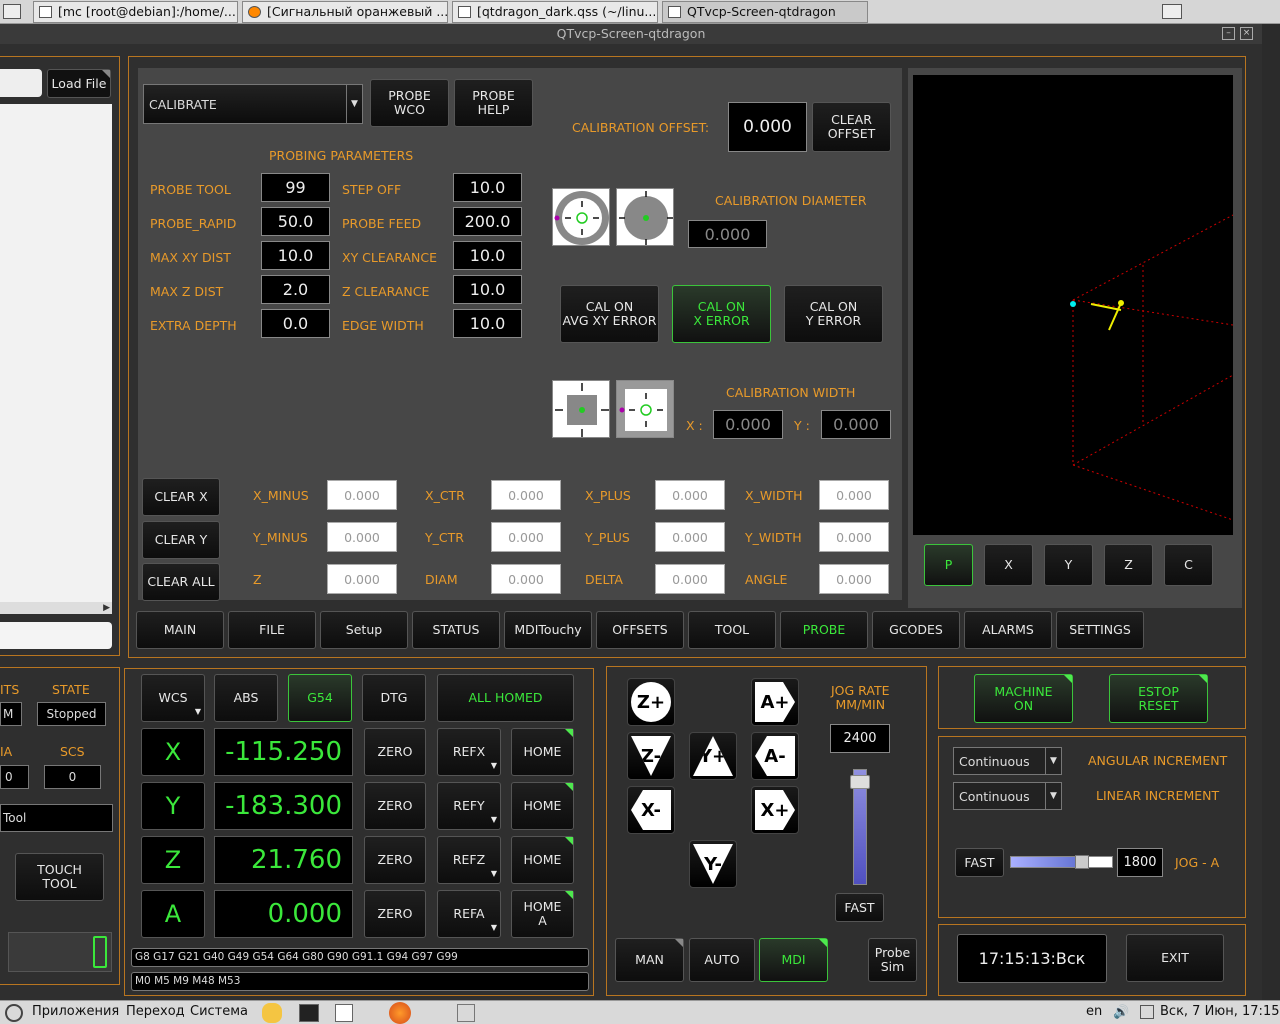 The image size is (1280, 1024). I want to click on load-file-button: Load File, so click(79, 83).